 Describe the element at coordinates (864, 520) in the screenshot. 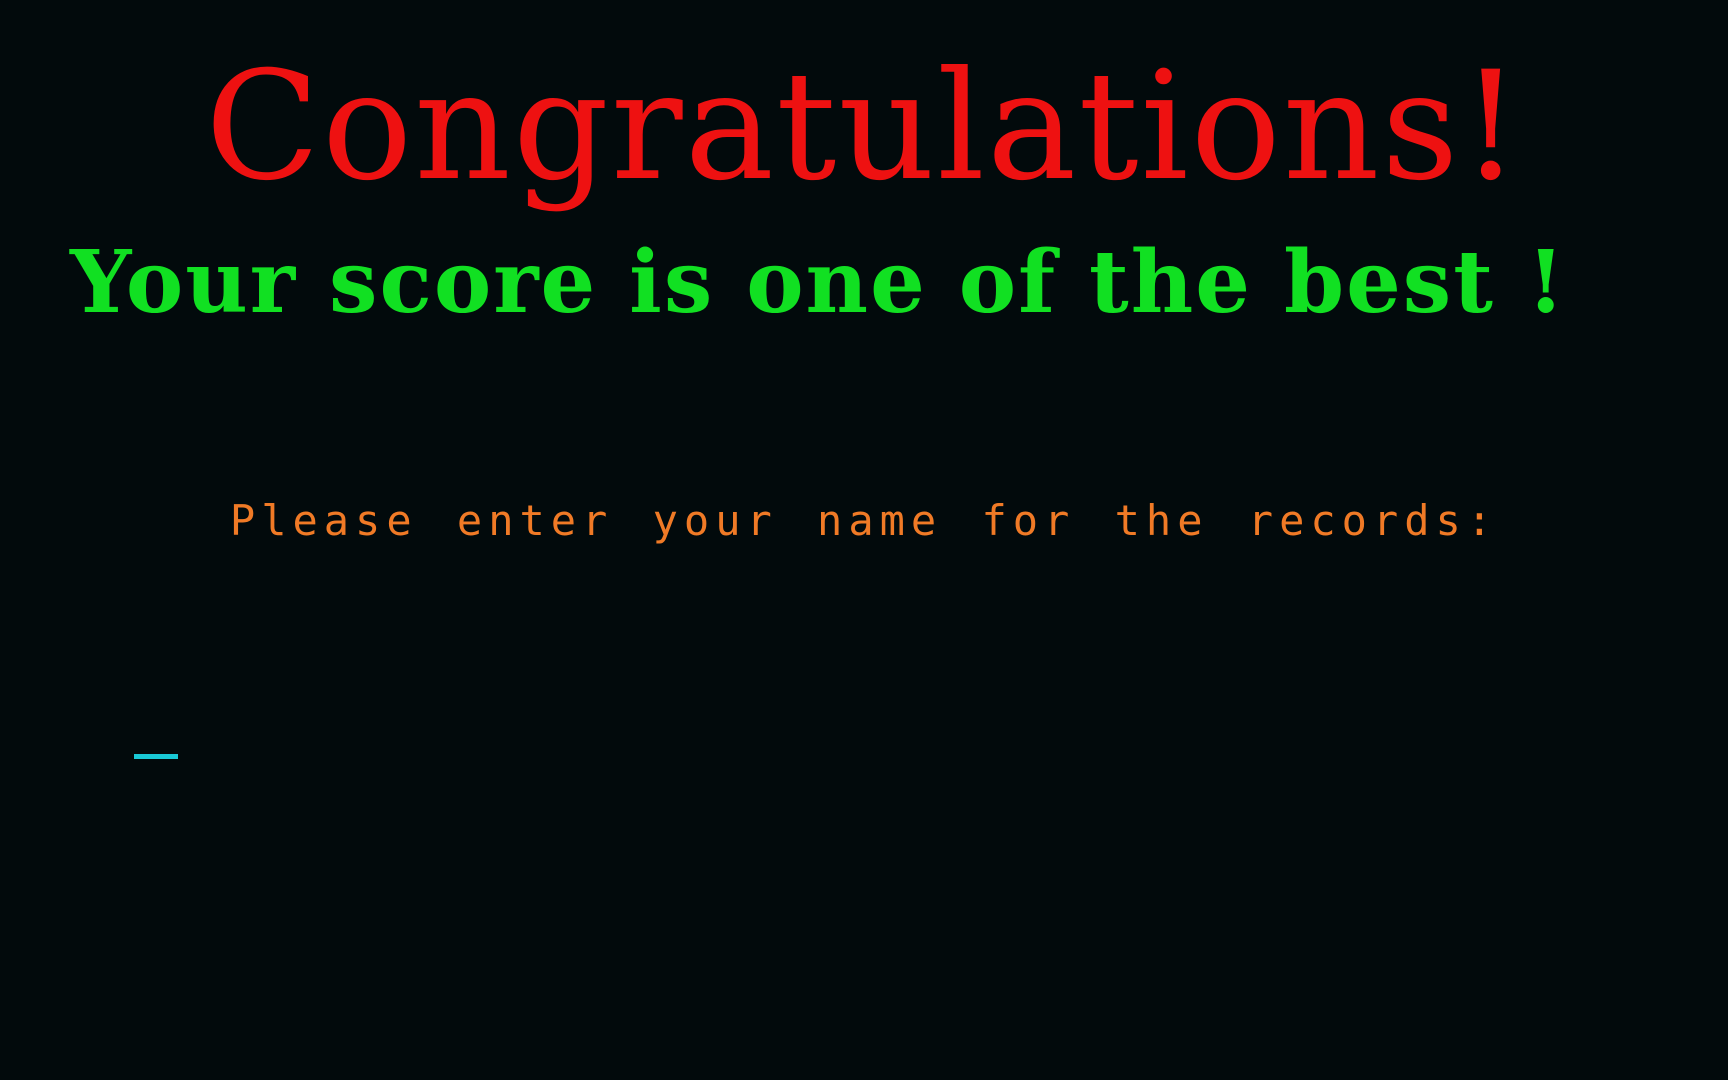

I see `name-entry-prompt: Please enter your name for the records:` at that location.